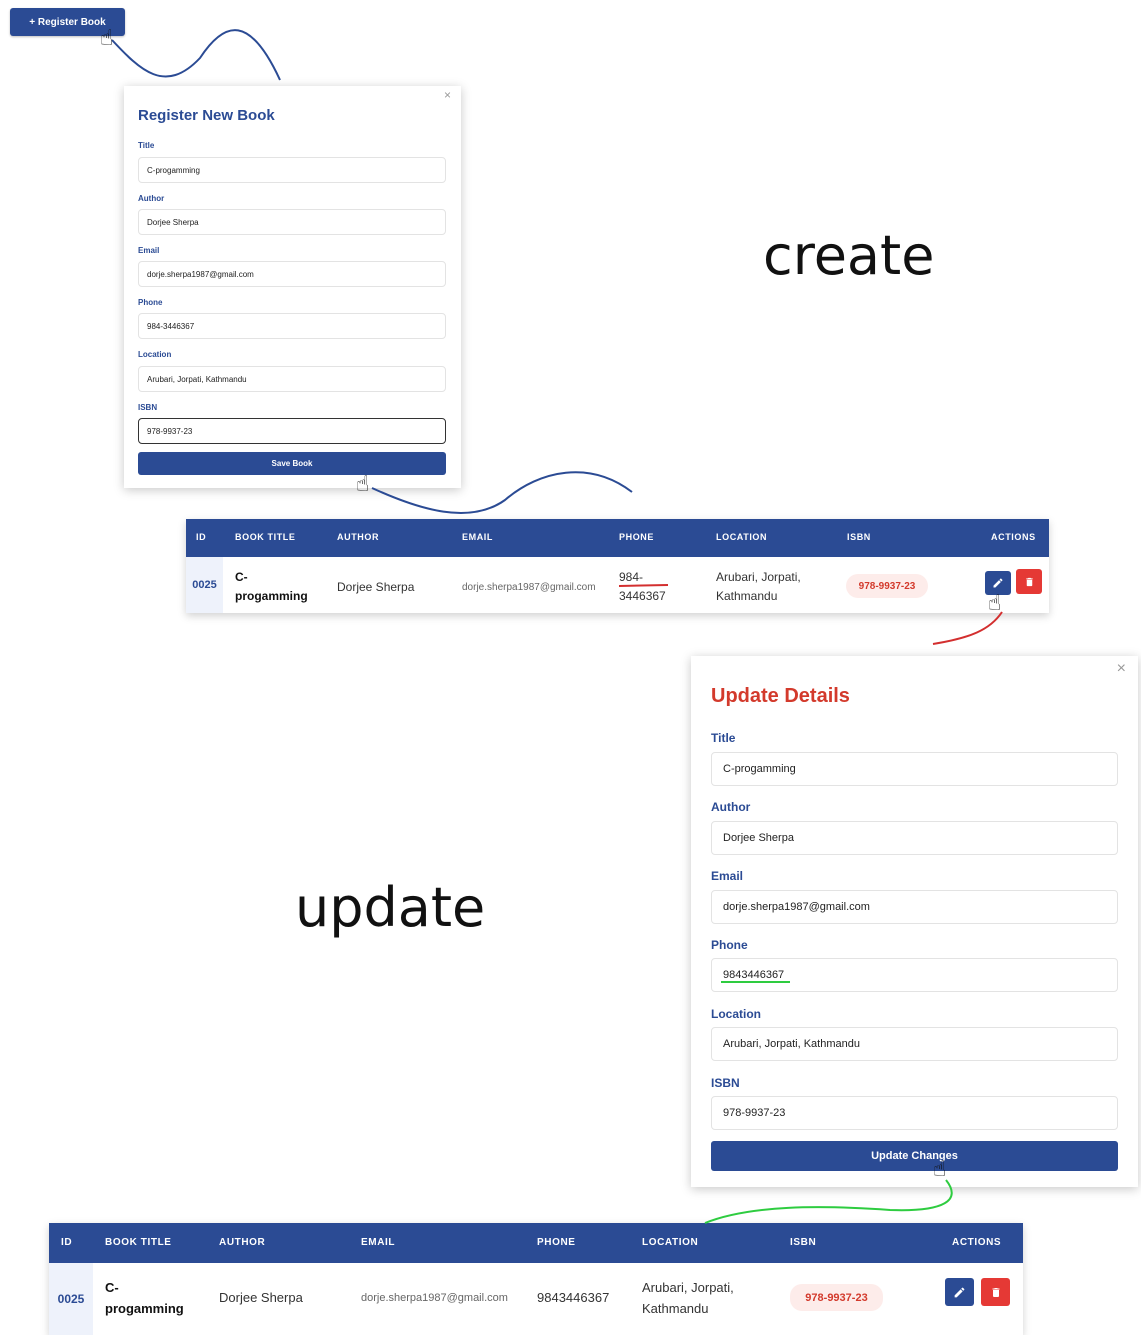 The image size is (1141, 1335). Describe the element at coordinates (292, 463) in the screenshot. I see `save-book-button: Save Book` at that location.